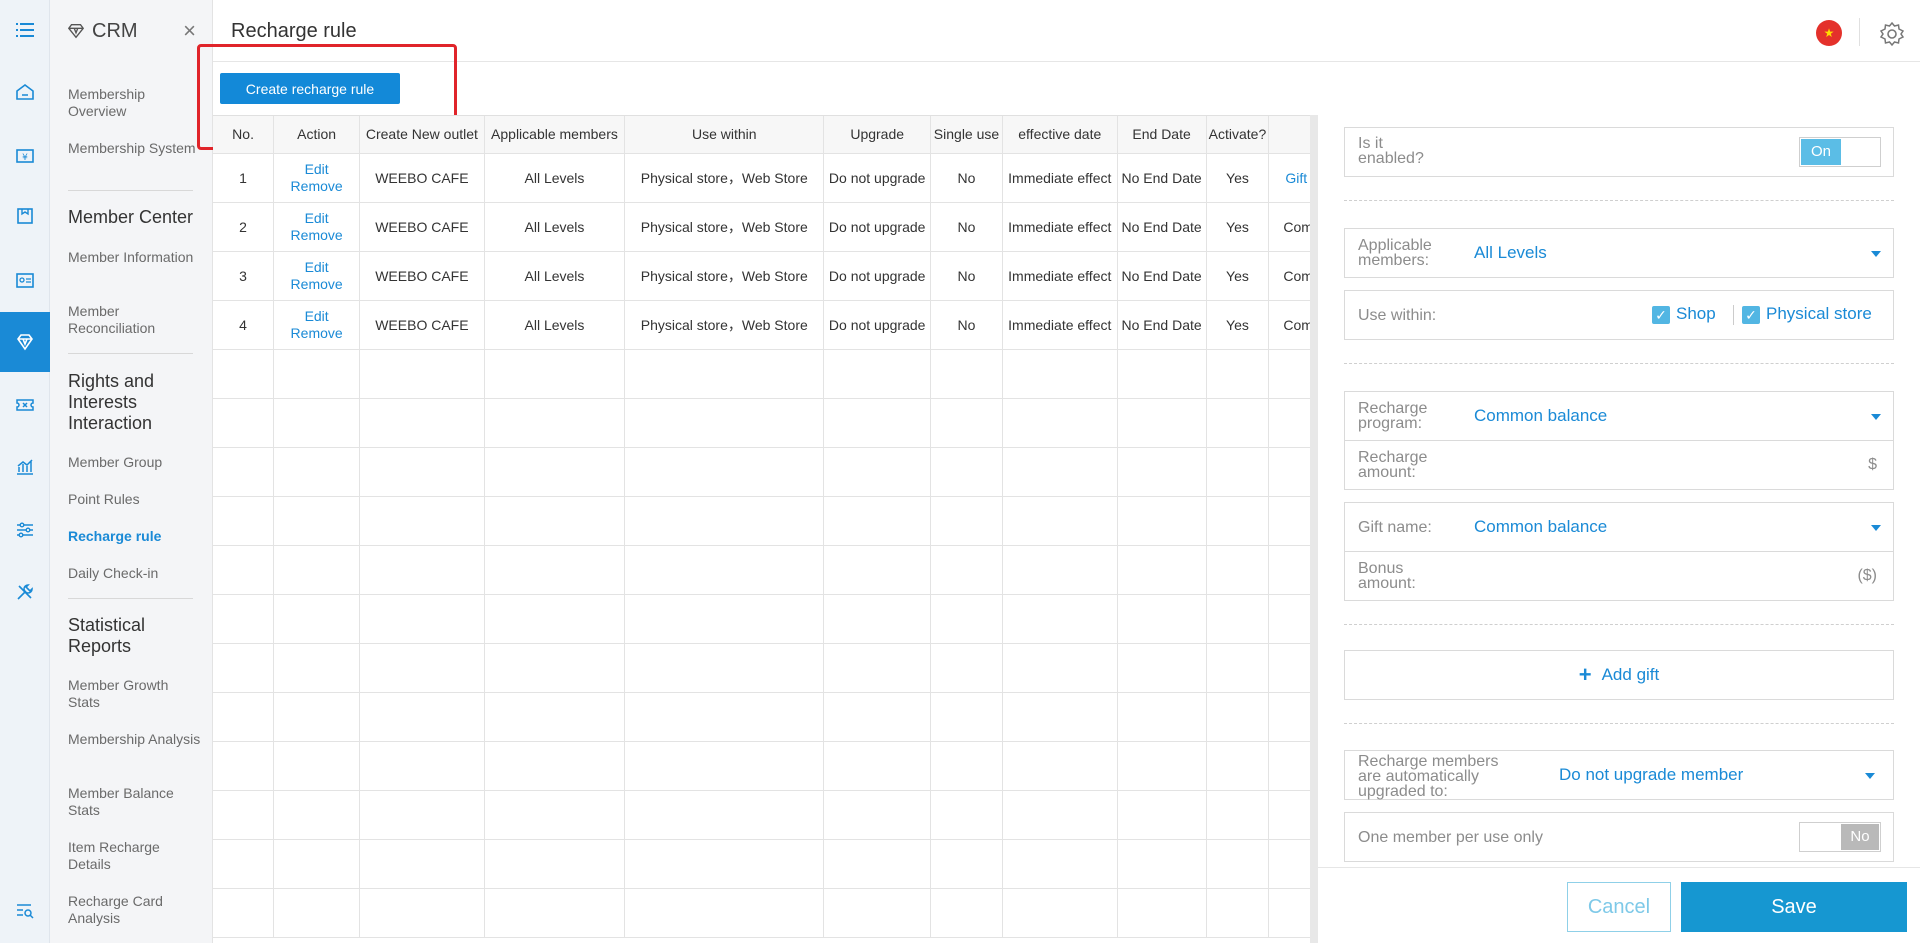  What do you see at coordinates (135, 802) in the screenshot?
I see `menu-member-balance: Member Balance Stats` at bounding box center [135, 802].